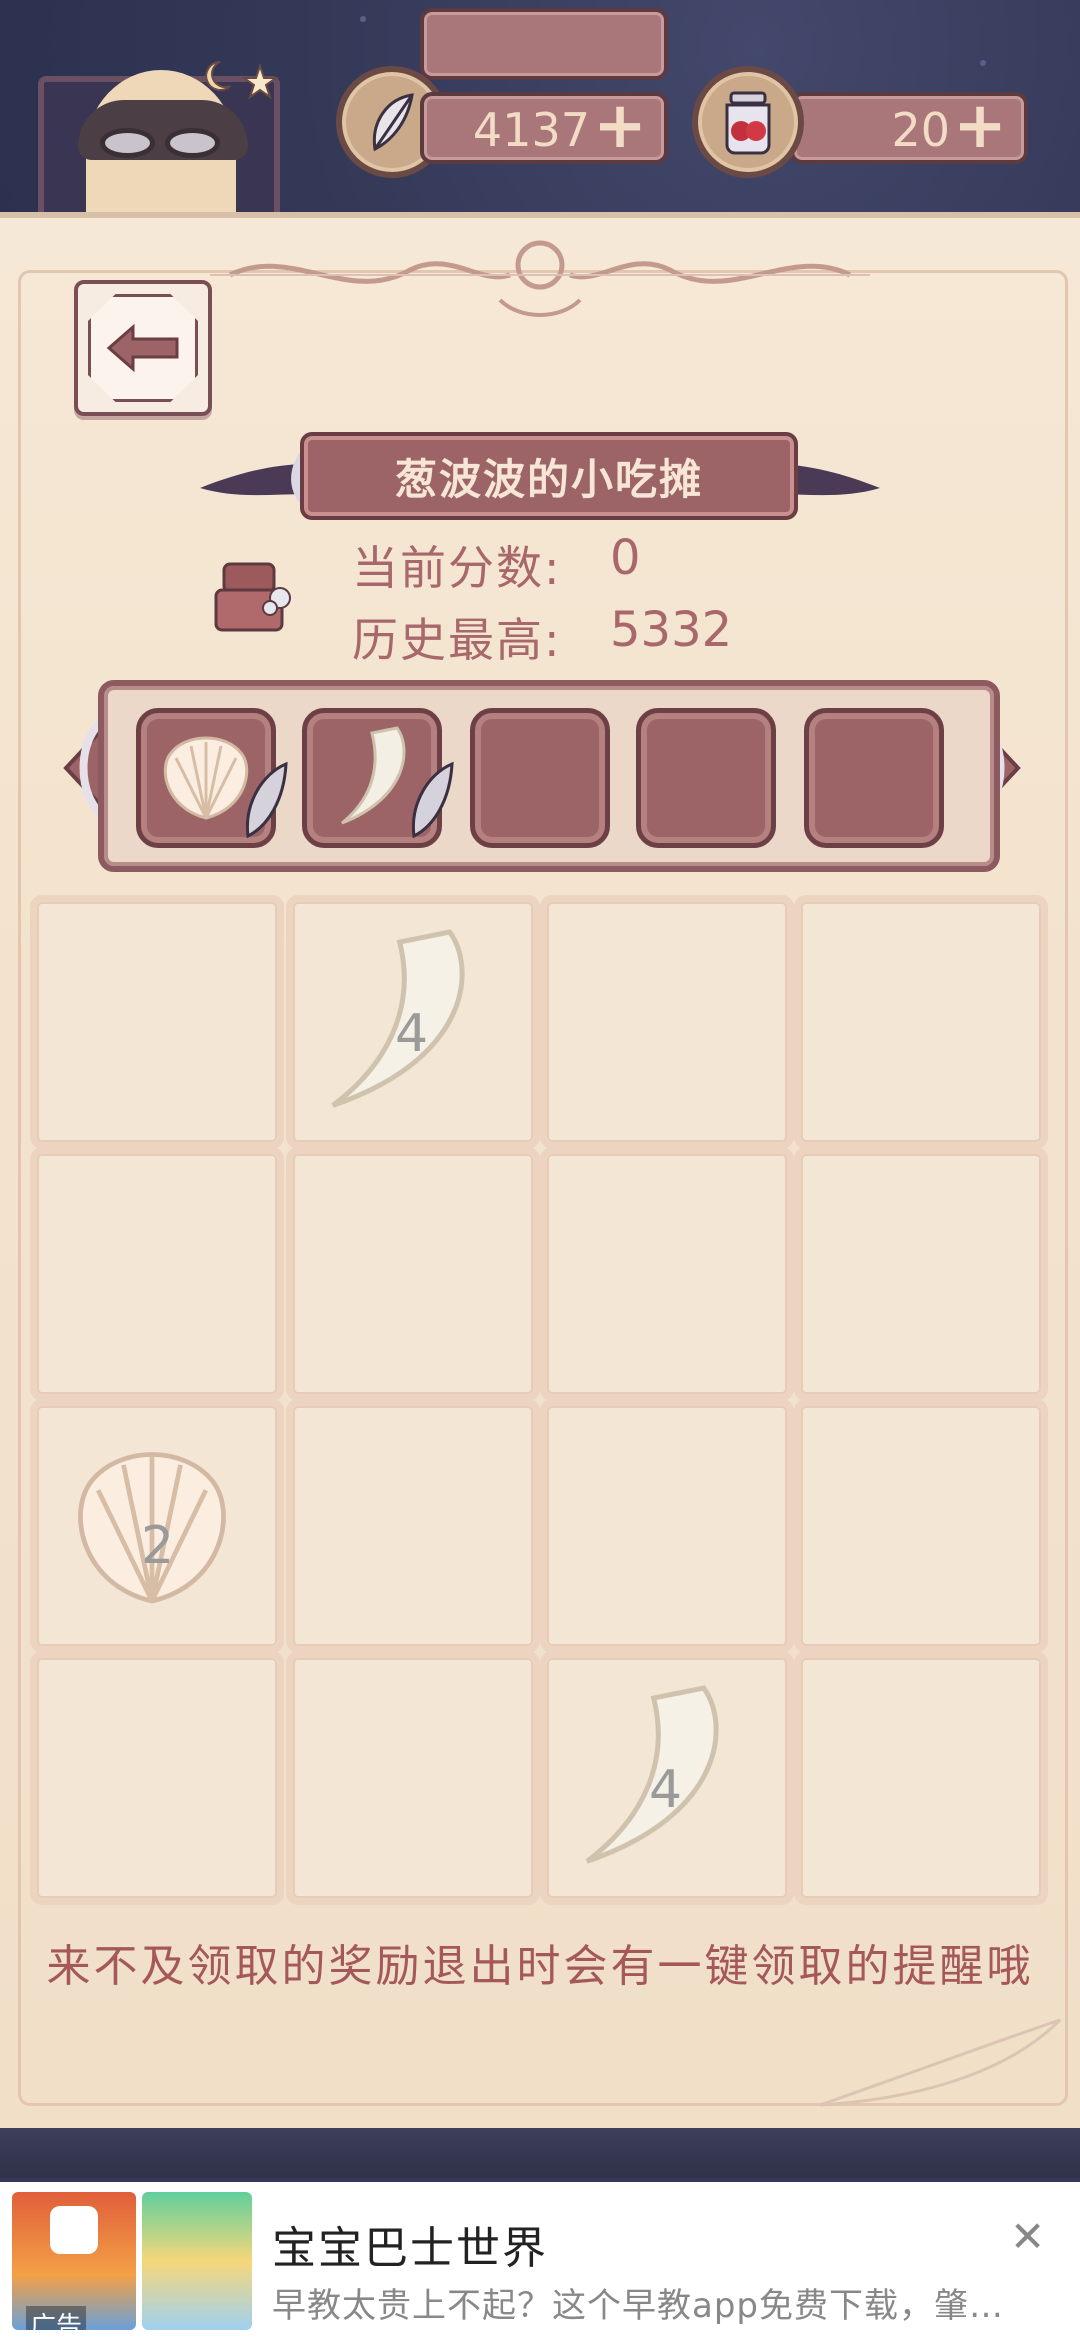 Image resolution: width=1080 pixels, height=2340 pixels. I want to click on ad-title: 宝宝巴士世界, so click(410, 2244).